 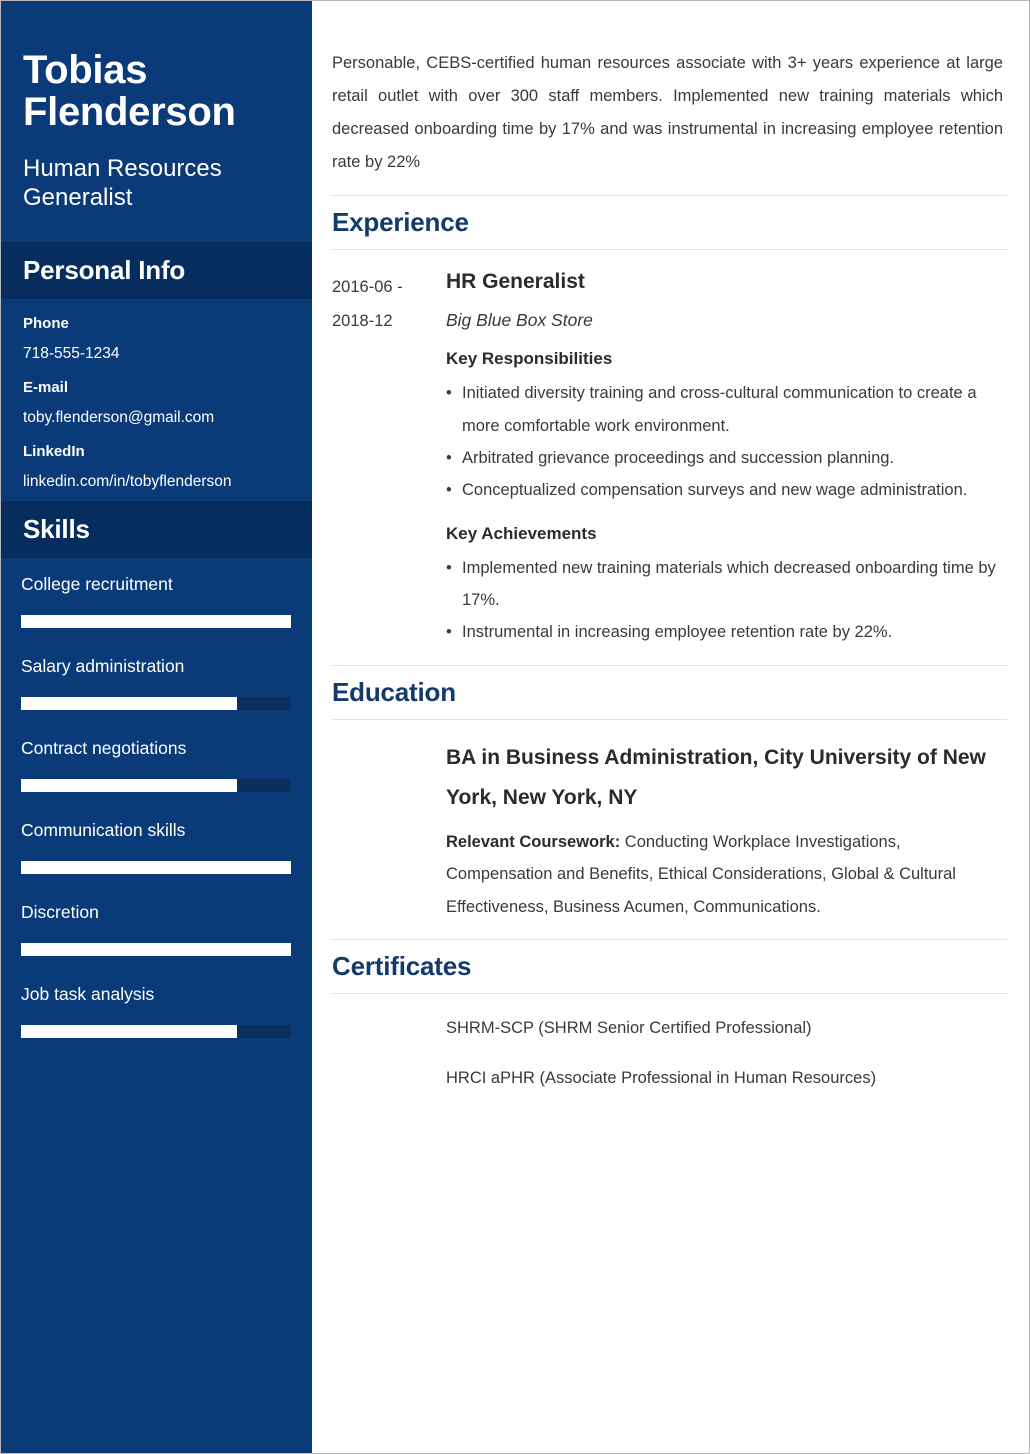 What do you see at coordinates (129, 91) in the screenshot?
I see `candidate-name: Tobias Flenderson` at bounding box center [129, 91].